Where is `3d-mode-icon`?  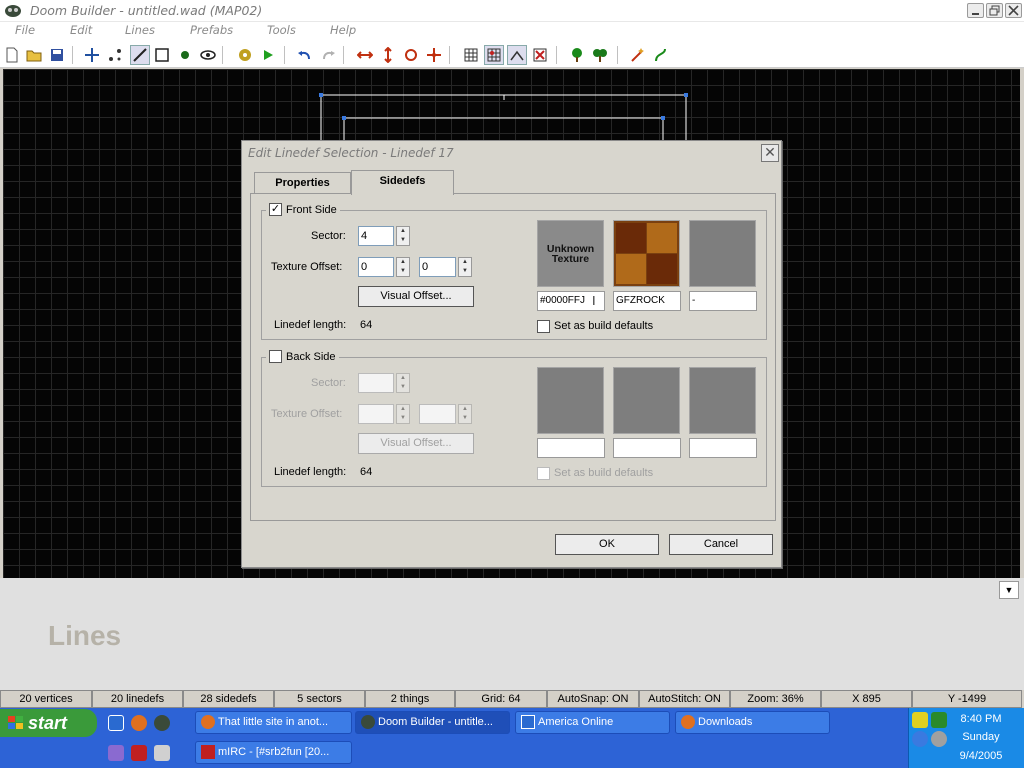 3d-mode-icon is located at coordinates (208, 55).